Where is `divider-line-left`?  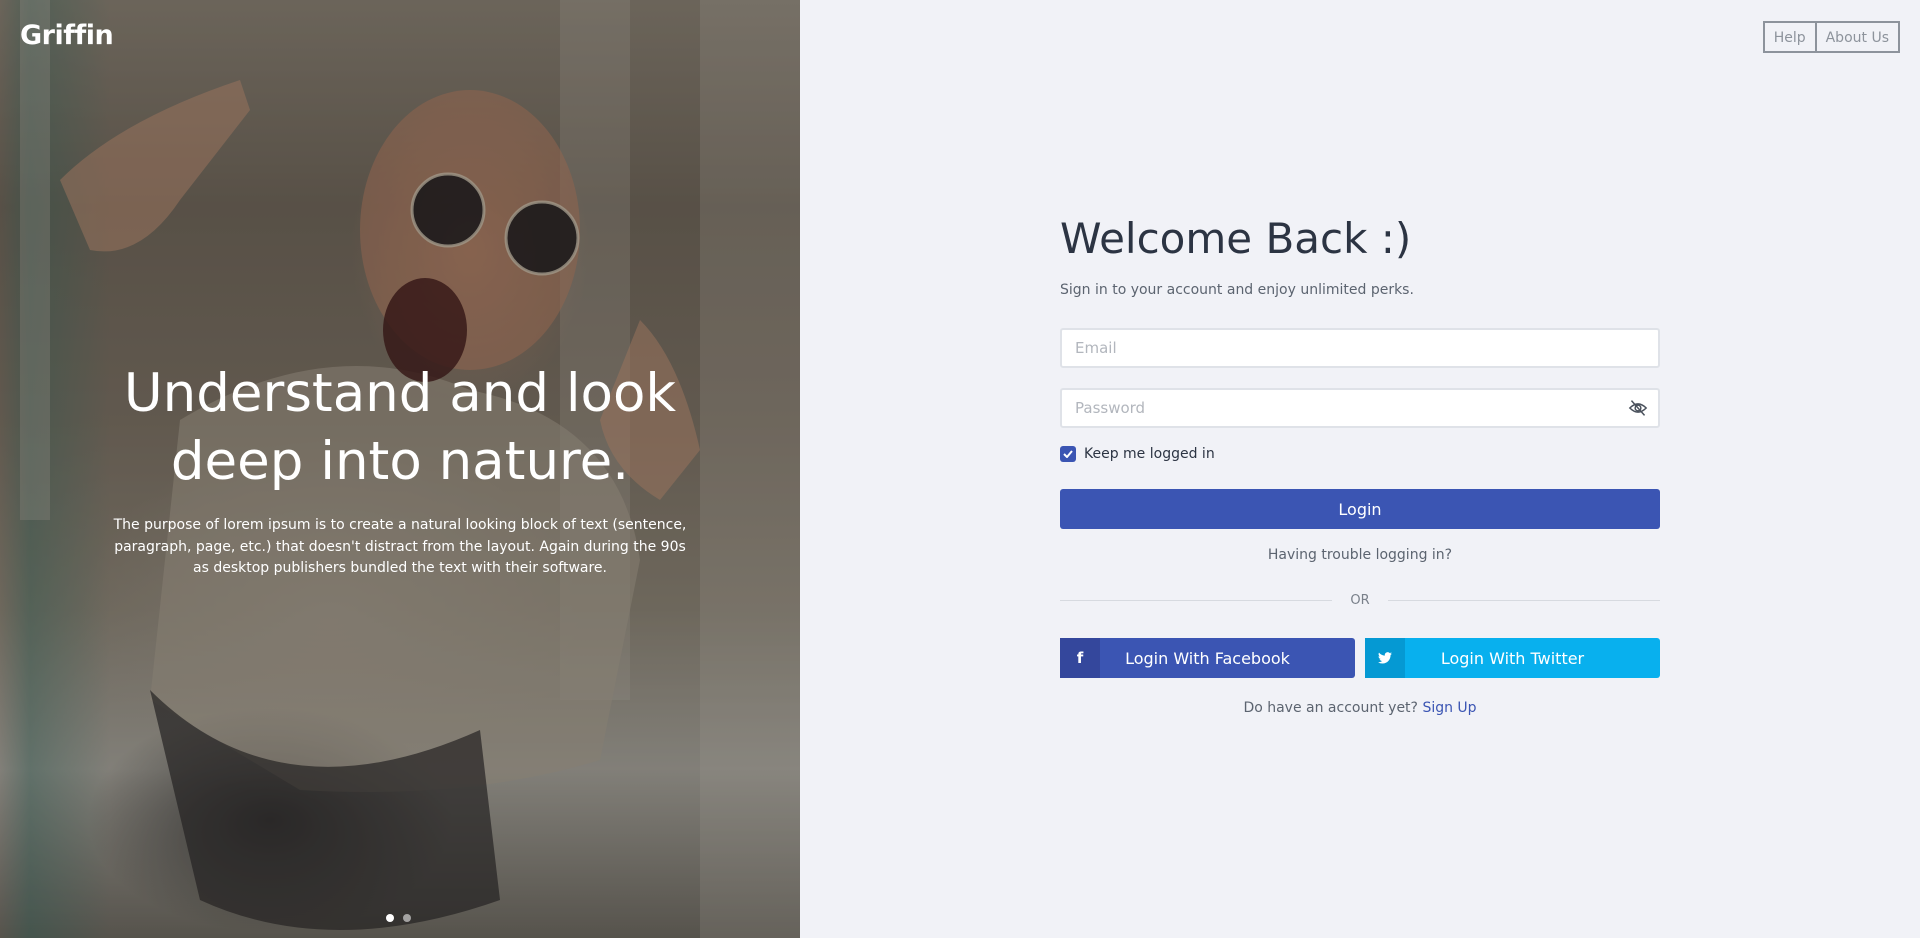
divider-line-left is located at coordinates (1196, 600).